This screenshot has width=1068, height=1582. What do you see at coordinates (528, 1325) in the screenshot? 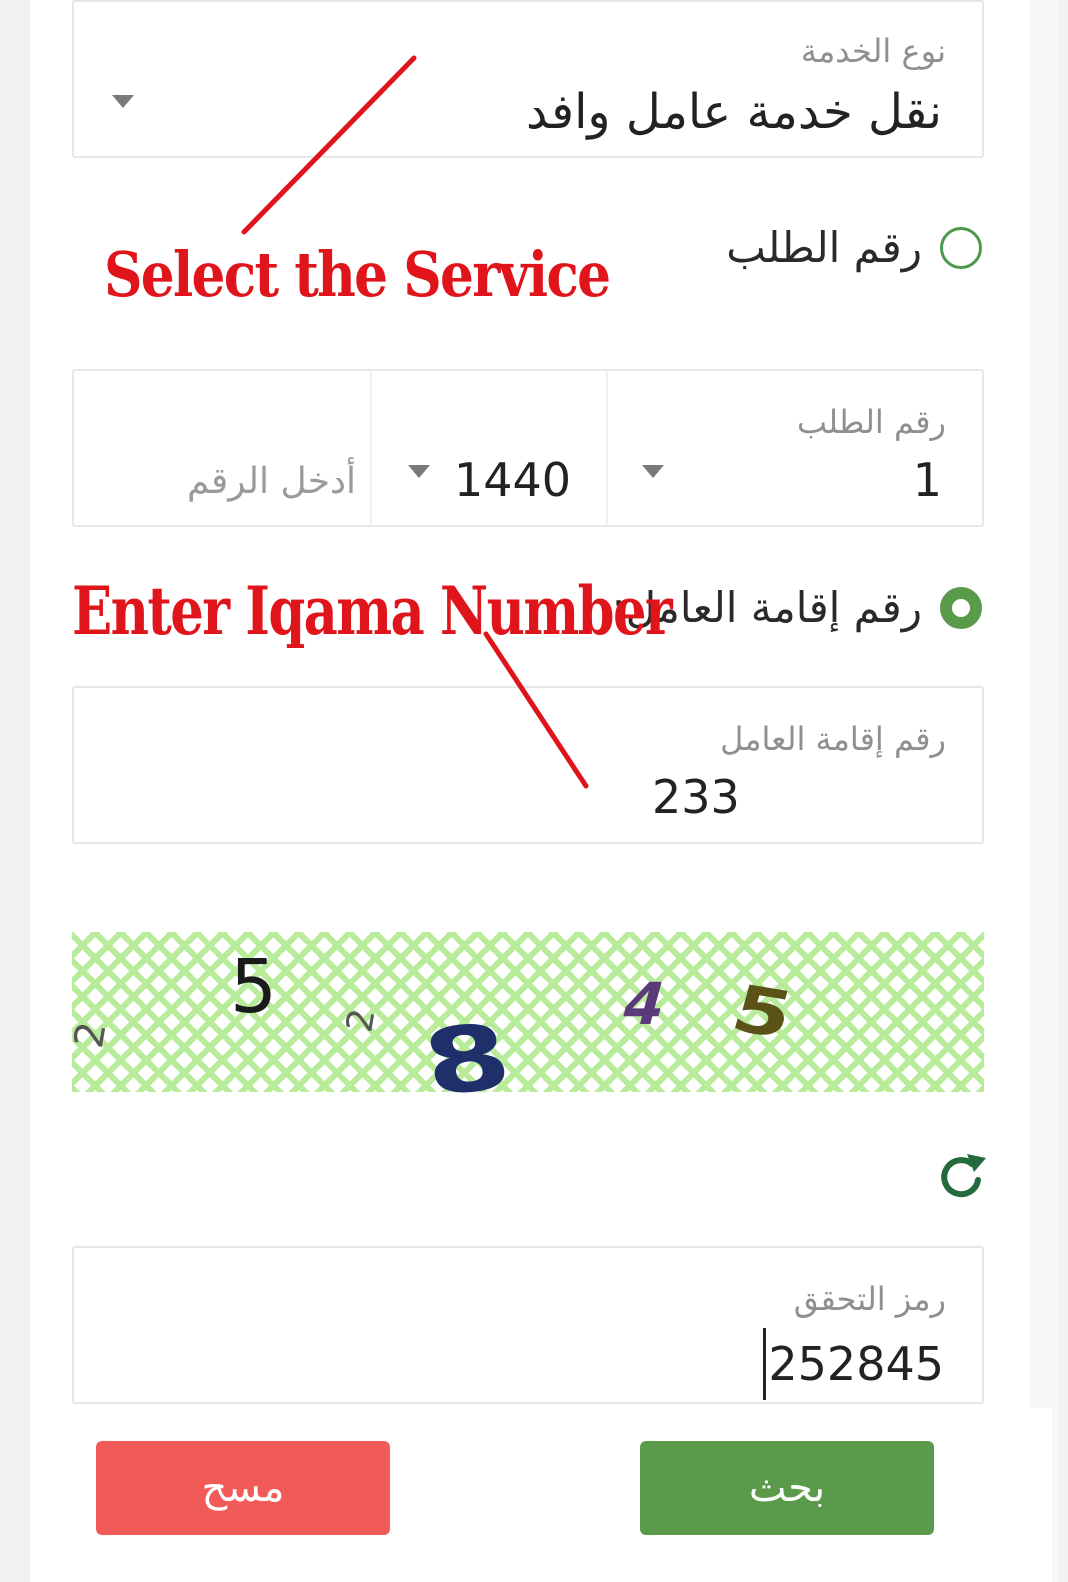
I see `verification-code-input: رمز التحقق 252845` at bounding box center [528, 1325].